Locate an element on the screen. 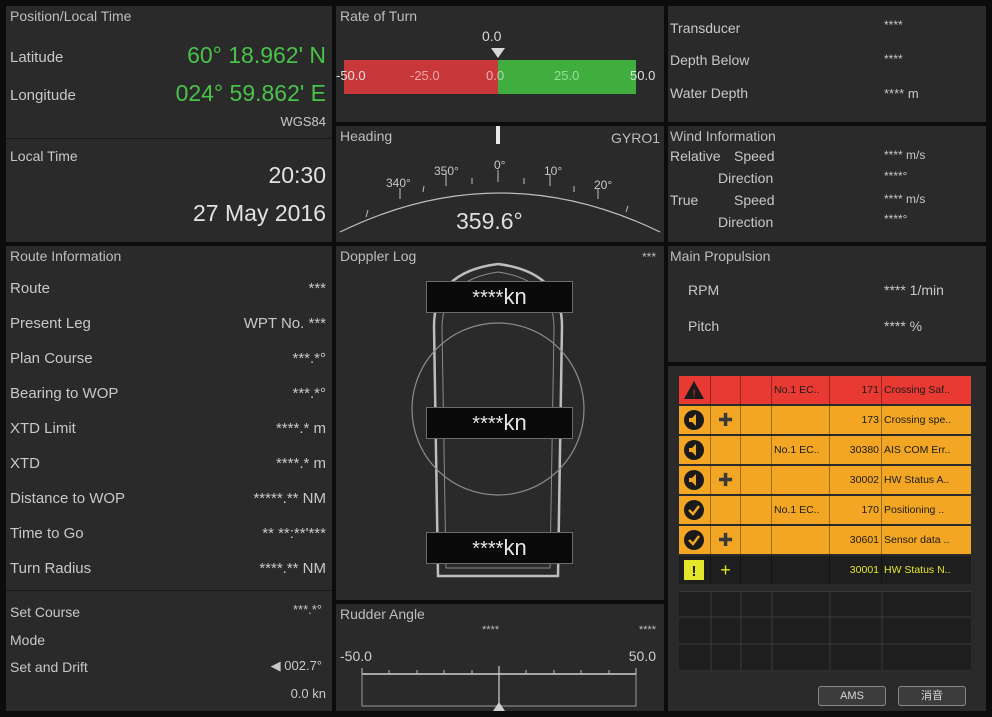 The width and height of the screenshot is (992, 717). heading-tick-340: 340° is located at coordinates (398, 183).